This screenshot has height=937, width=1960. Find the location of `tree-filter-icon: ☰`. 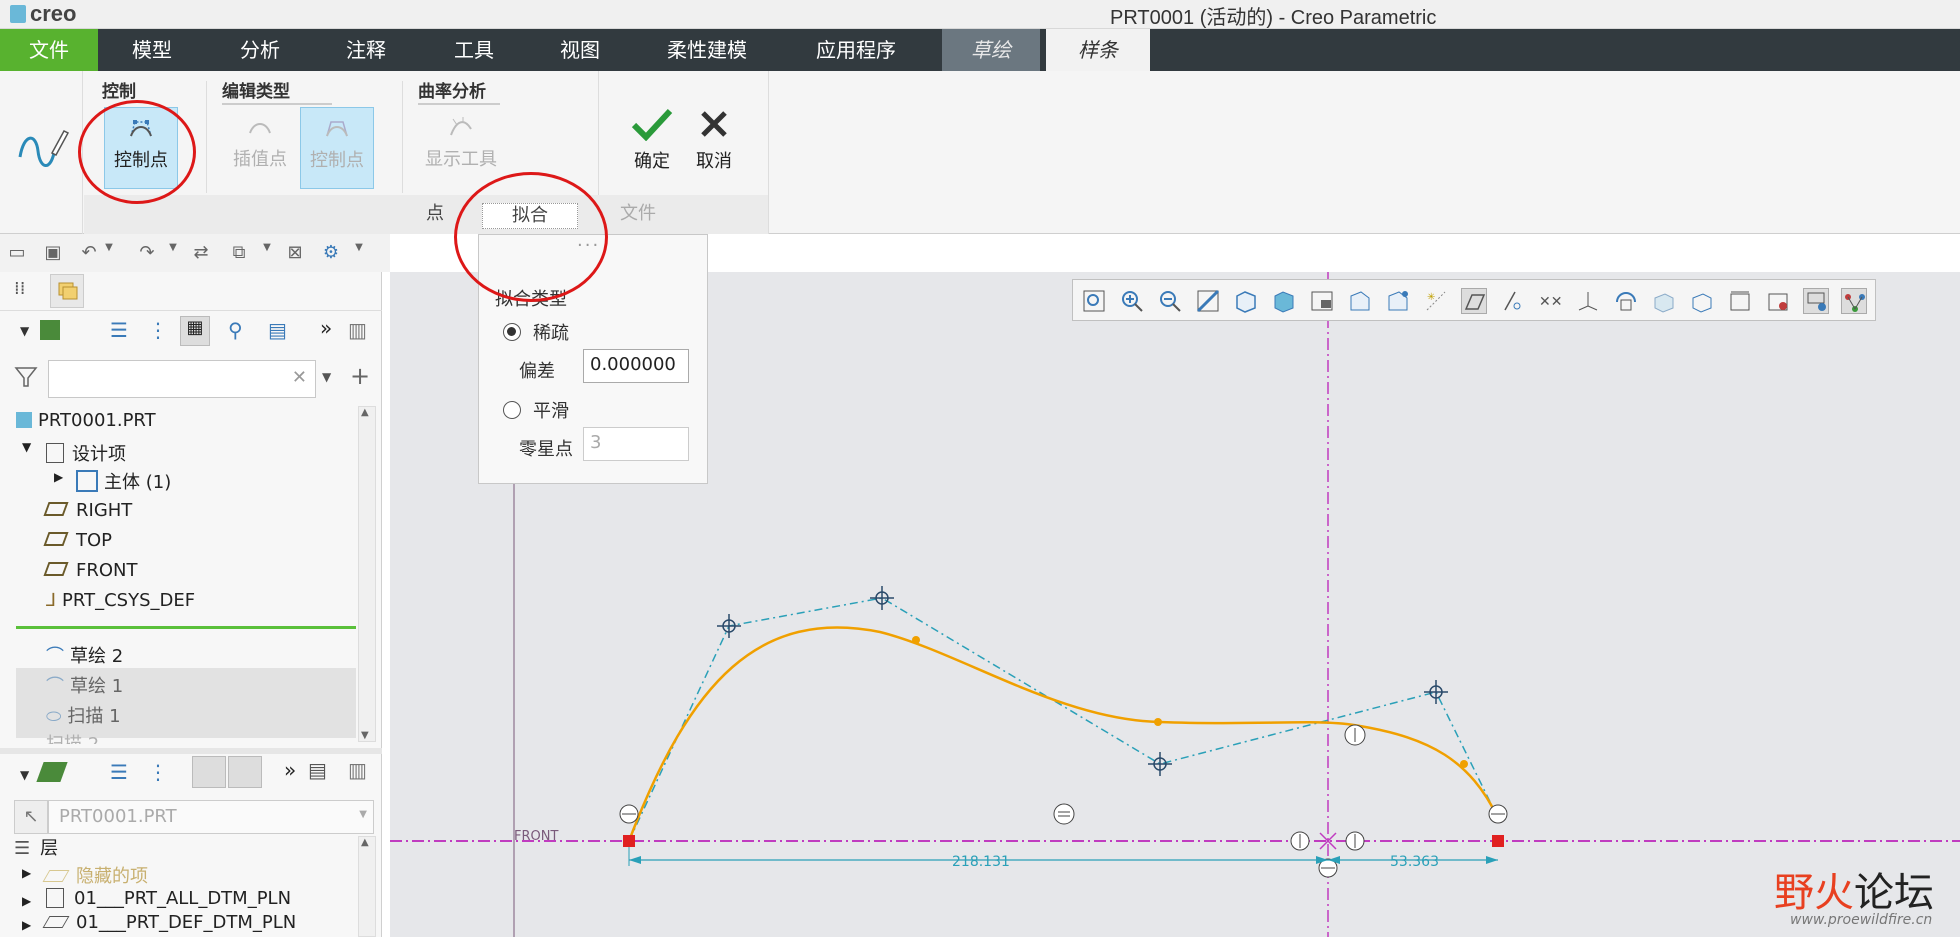

tree-filter-icon: ☰ is located at coordinates (119, 330).